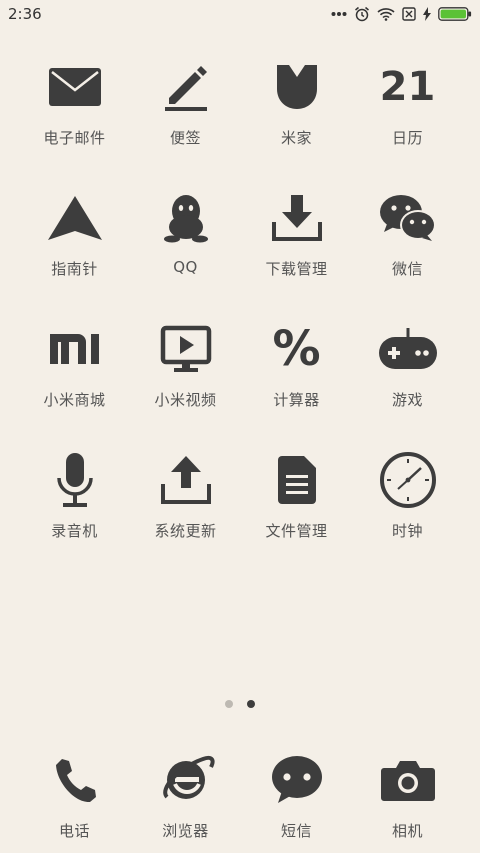  Describe the element at coordinates (409, 14) in the screenshot. I see `no-sim-icon` at that location.